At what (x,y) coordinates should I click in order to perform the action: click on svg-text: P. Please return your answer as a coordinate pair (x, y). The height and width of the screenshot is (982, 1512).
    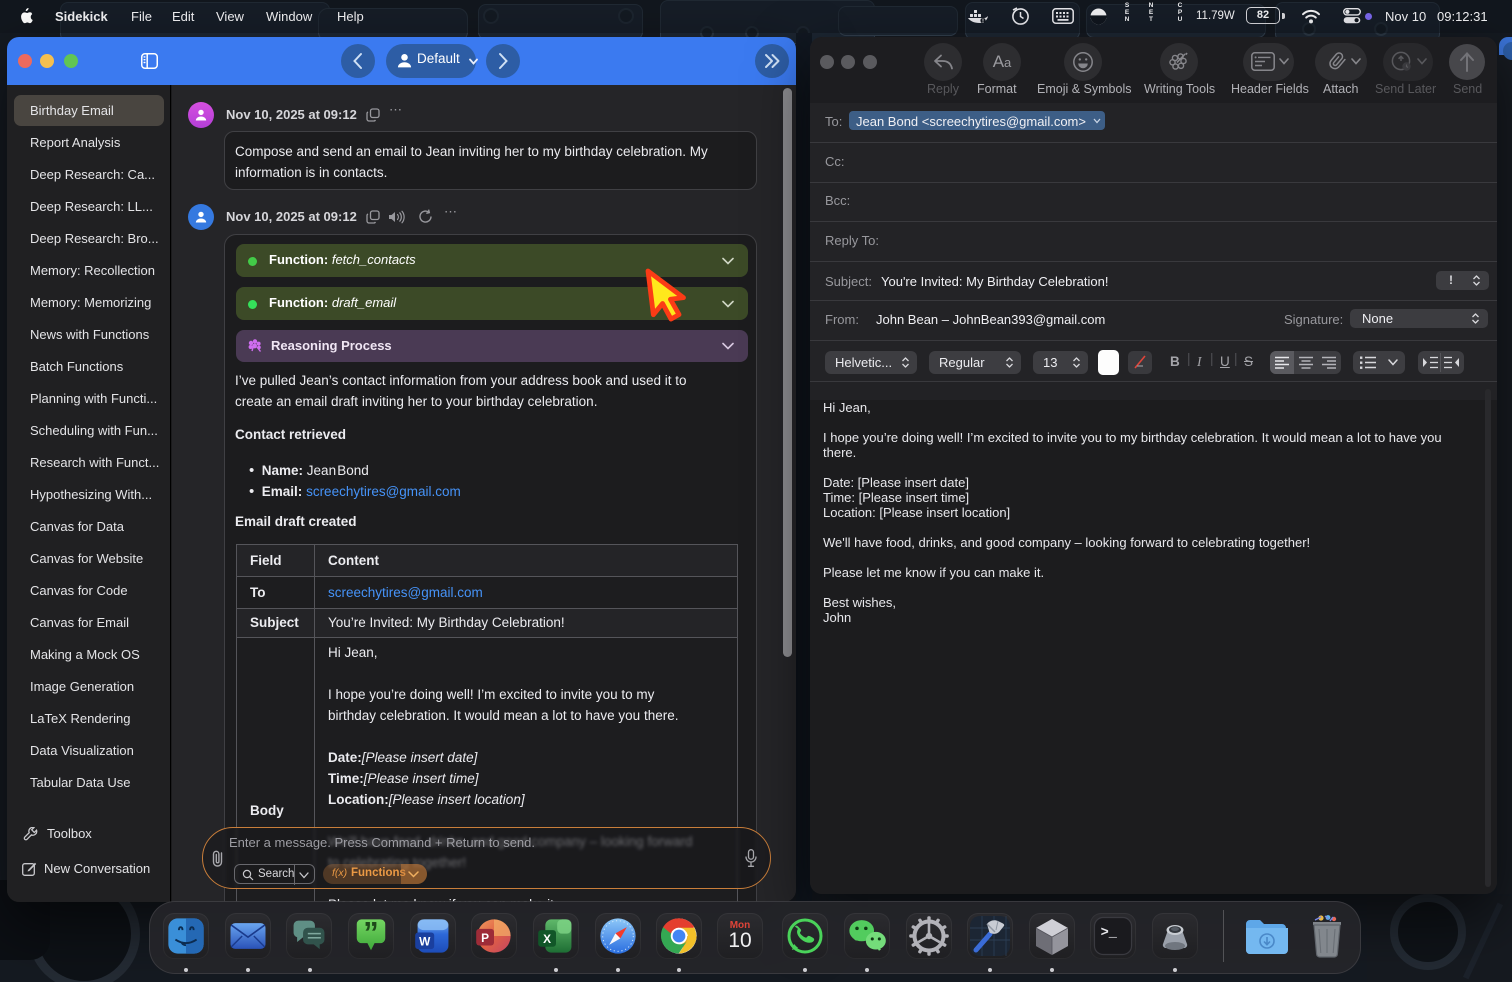
    Looking at the image, I should click on (485, 938).